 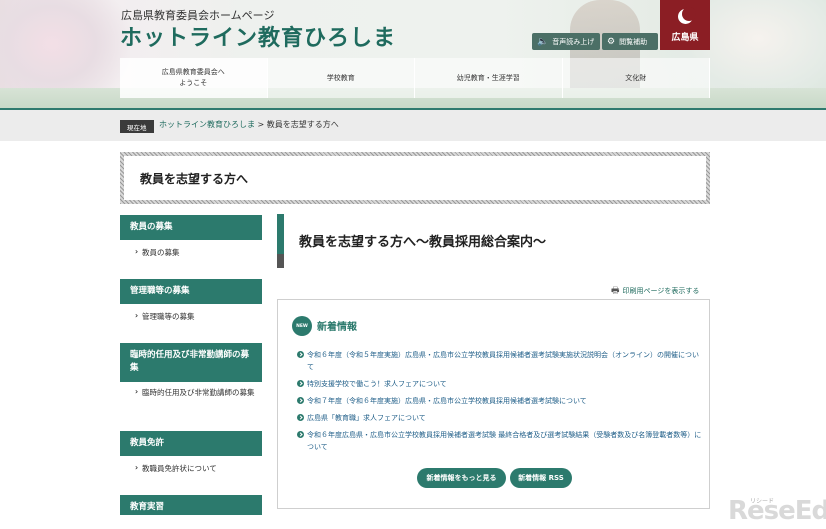 I want to click on sidebar-heading-license: 教員免許, so click(x=191, y=443).